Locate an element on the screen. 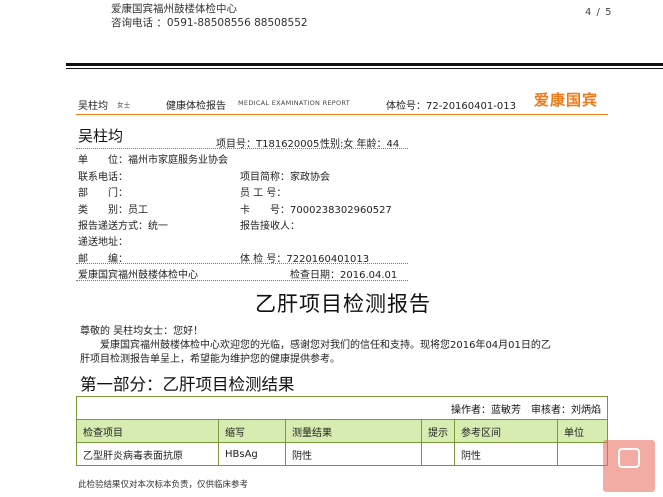 The width and height of the screenshot is (663, 497). field-department: 部 门： is located at coordinates (103, 193).